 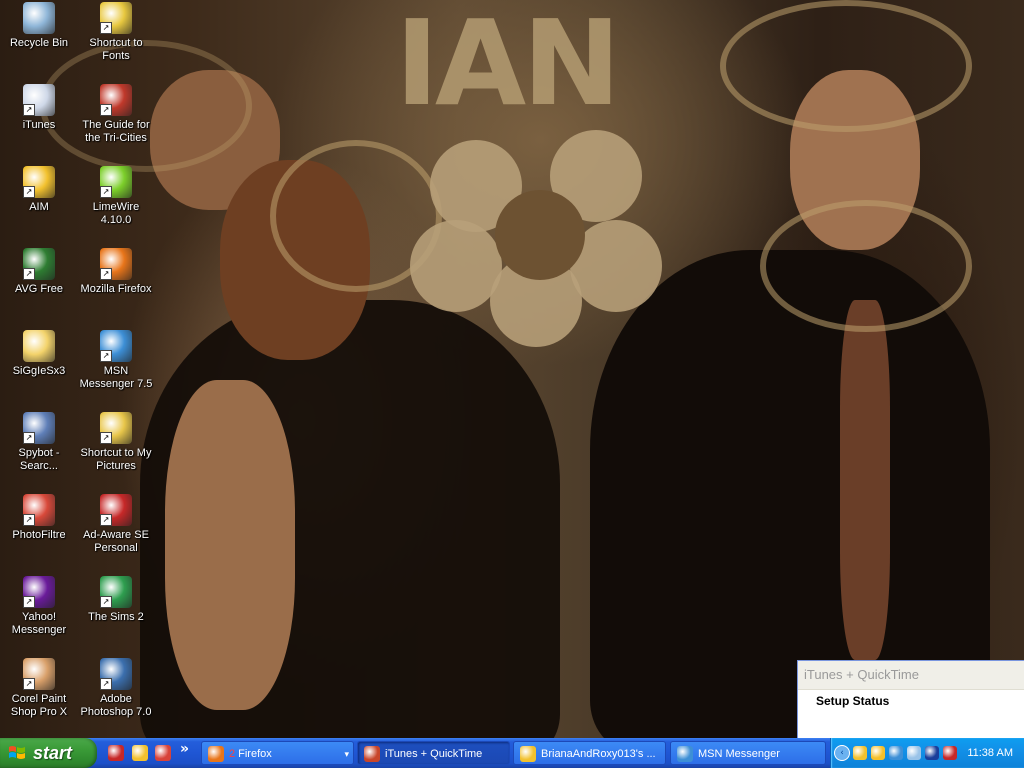 What do you see at coordinates (232, 754) in the screenshot?
I see `window-group-count: 2` at bounding box center [232, 754].